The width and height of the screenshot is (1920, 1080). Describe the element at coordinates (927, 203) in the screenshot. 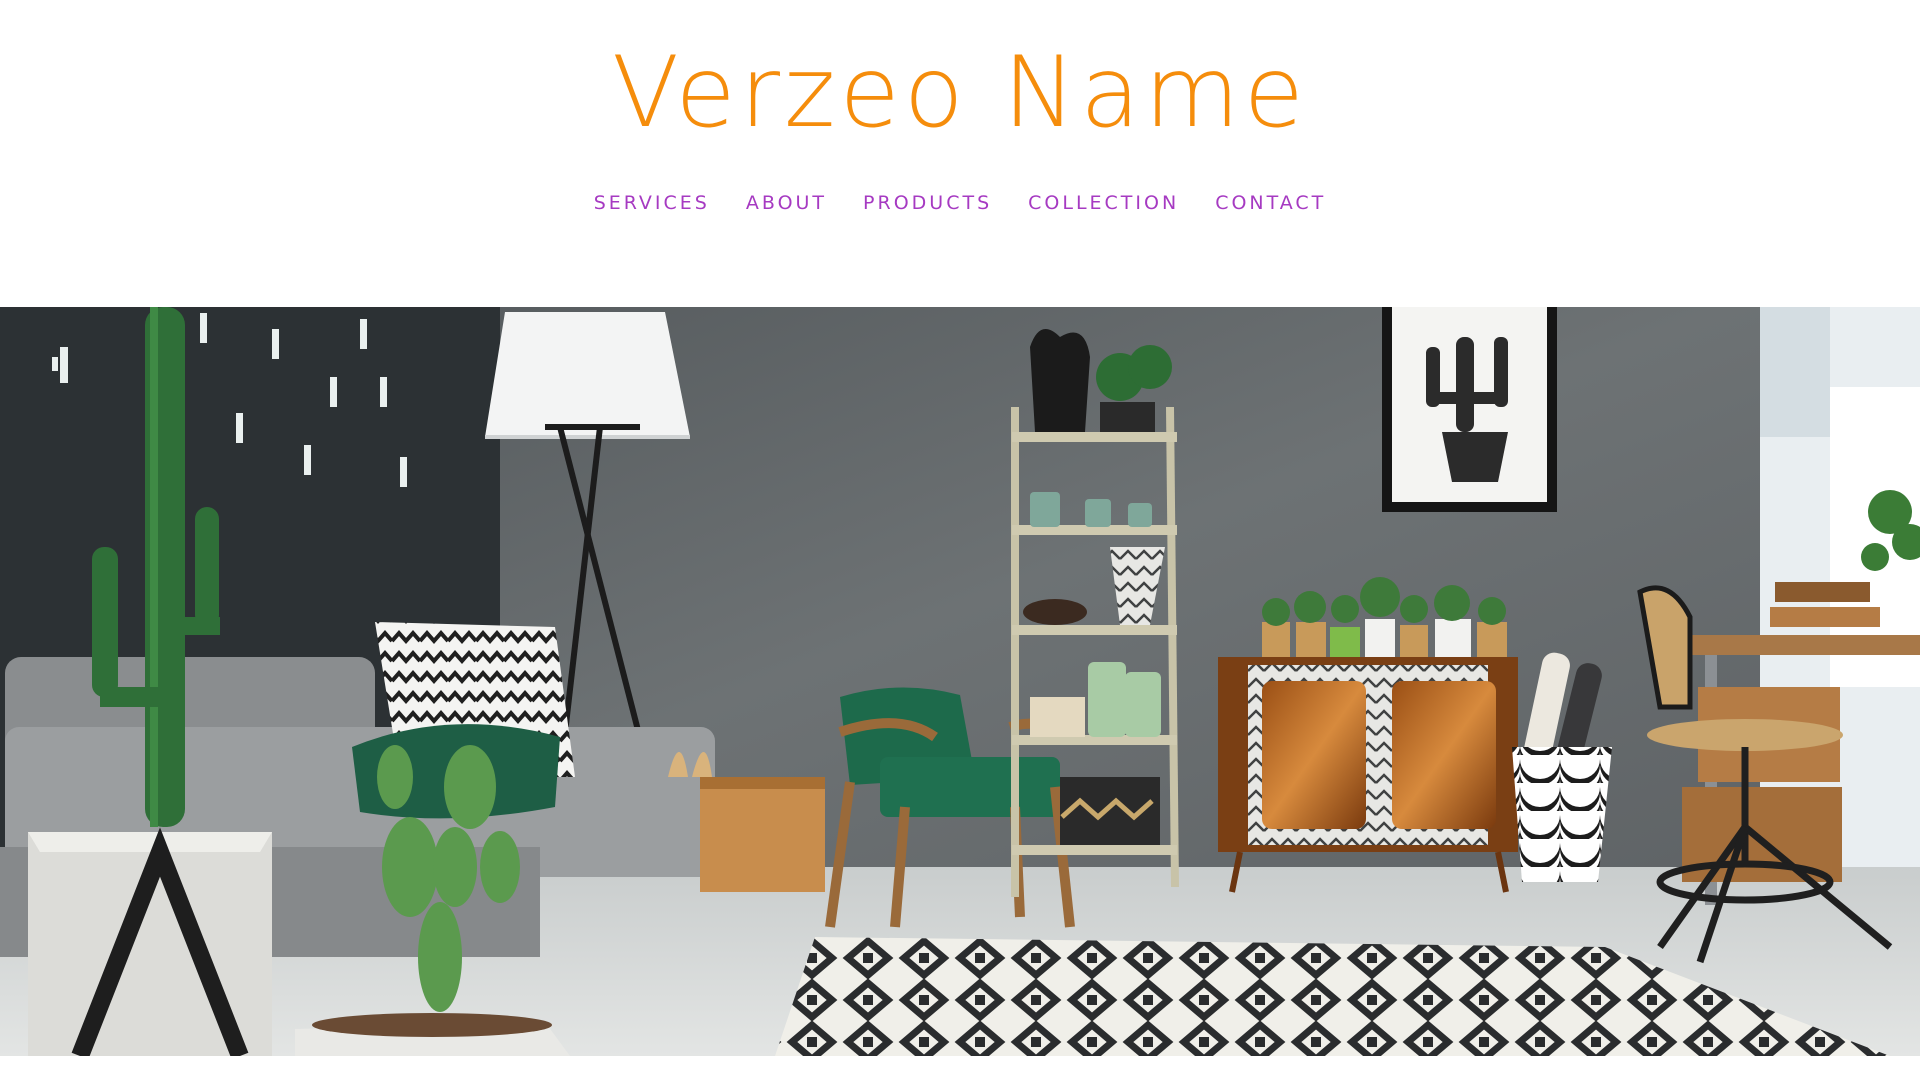

I see `nav-item-products: PRODUCTS` at that location.